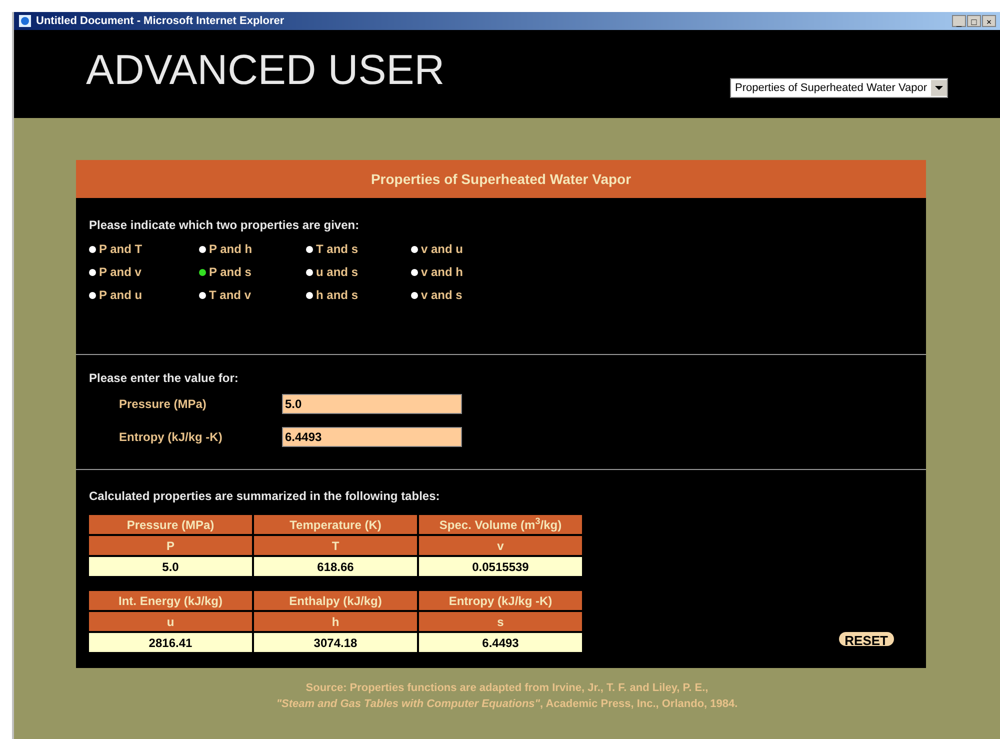  What do you see at coordinates (839, 88) in the screenshot?
I see `page-select: Properties of Superheated Water Vapor` at bounding box center [839, 88].